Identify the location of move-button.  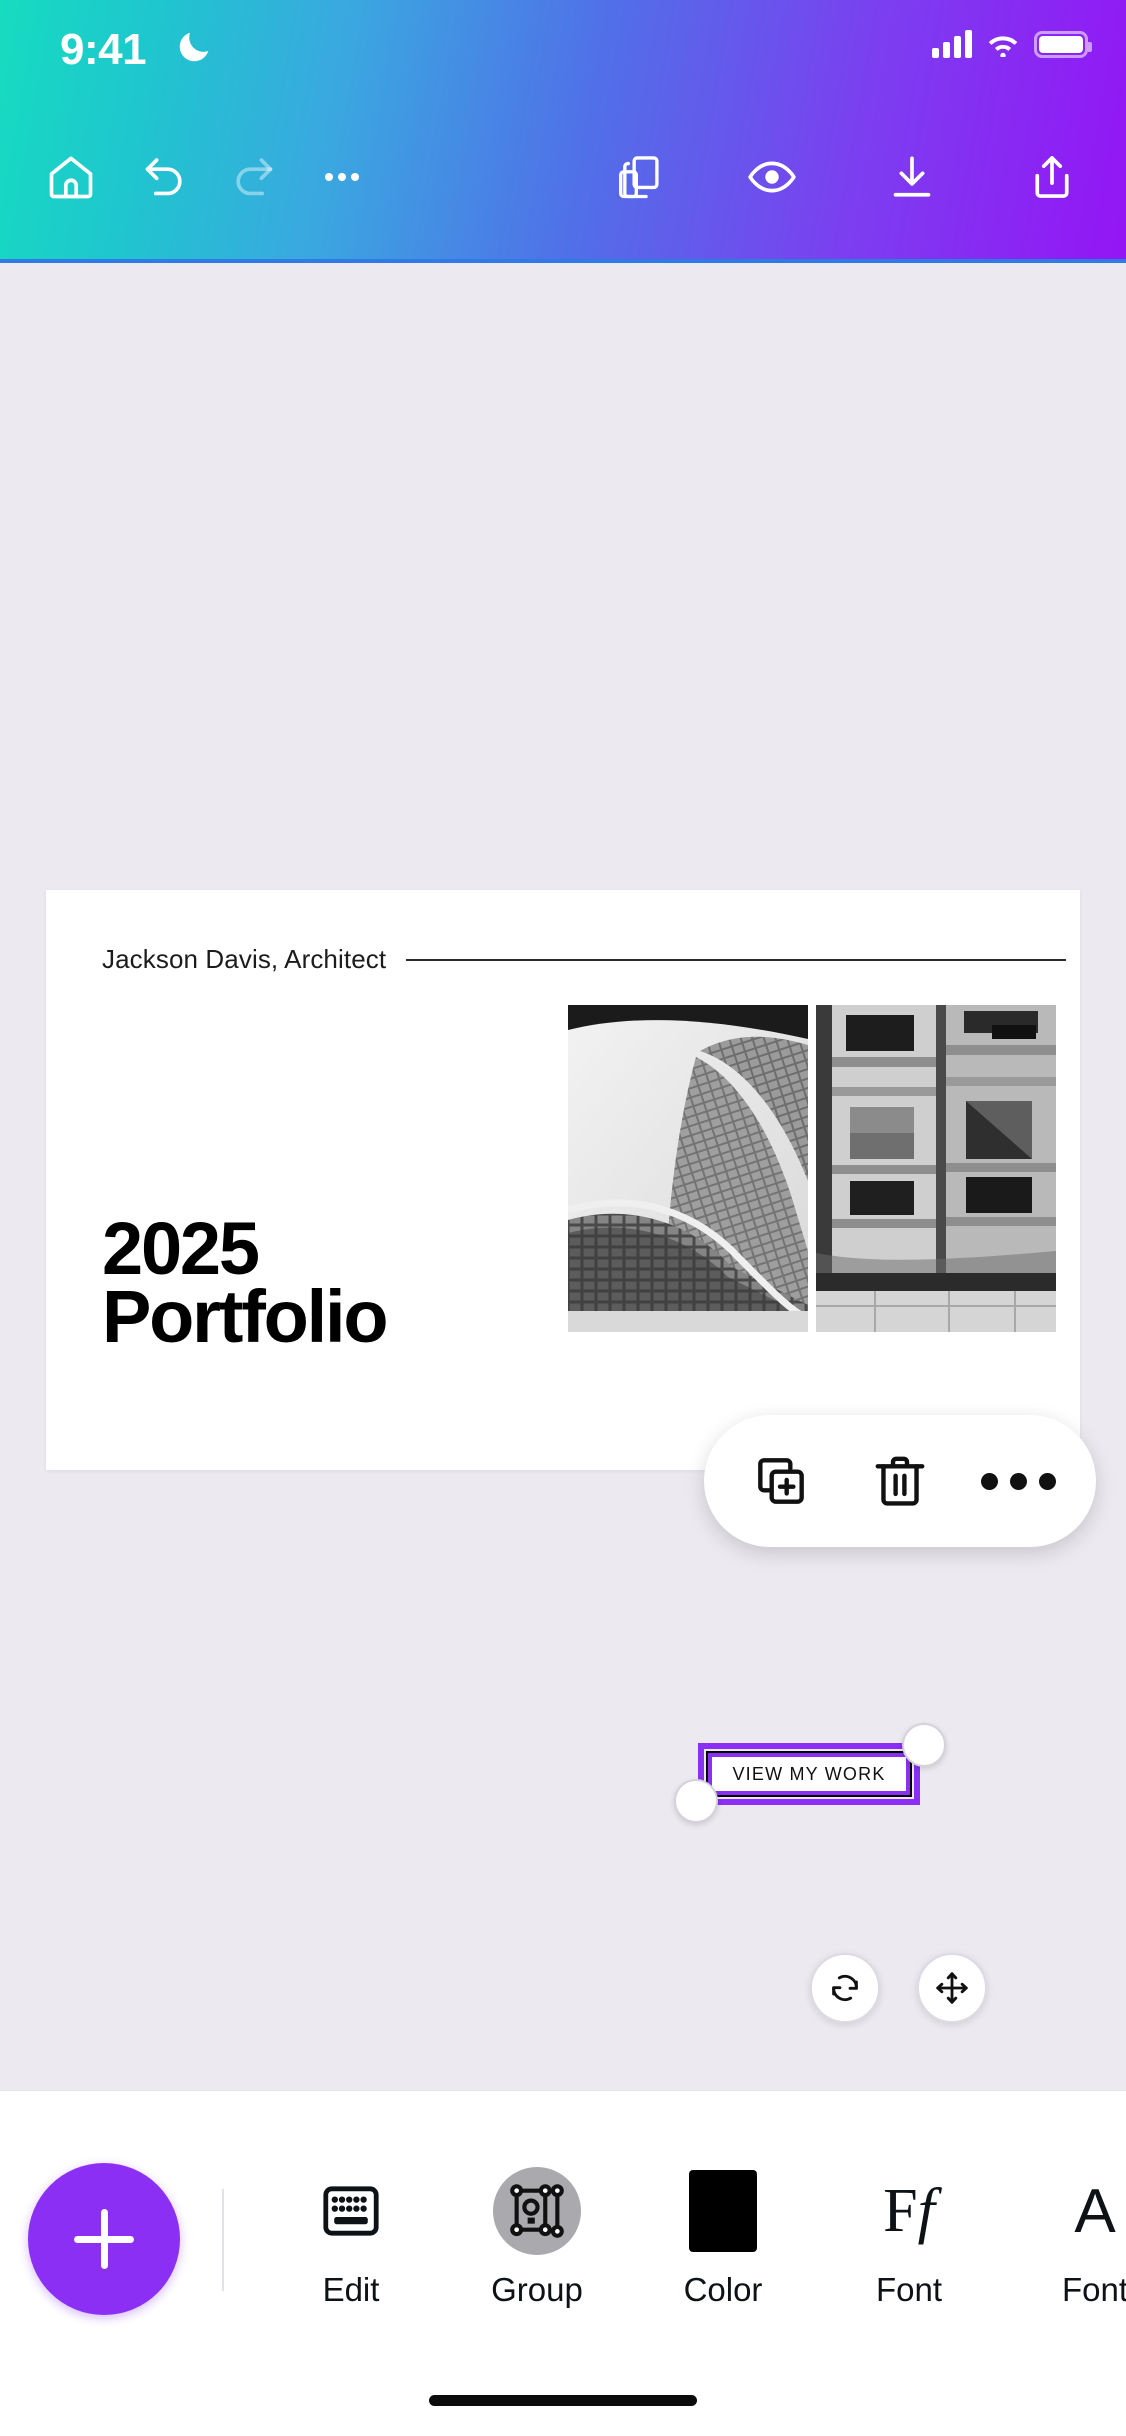
(952, 1988).